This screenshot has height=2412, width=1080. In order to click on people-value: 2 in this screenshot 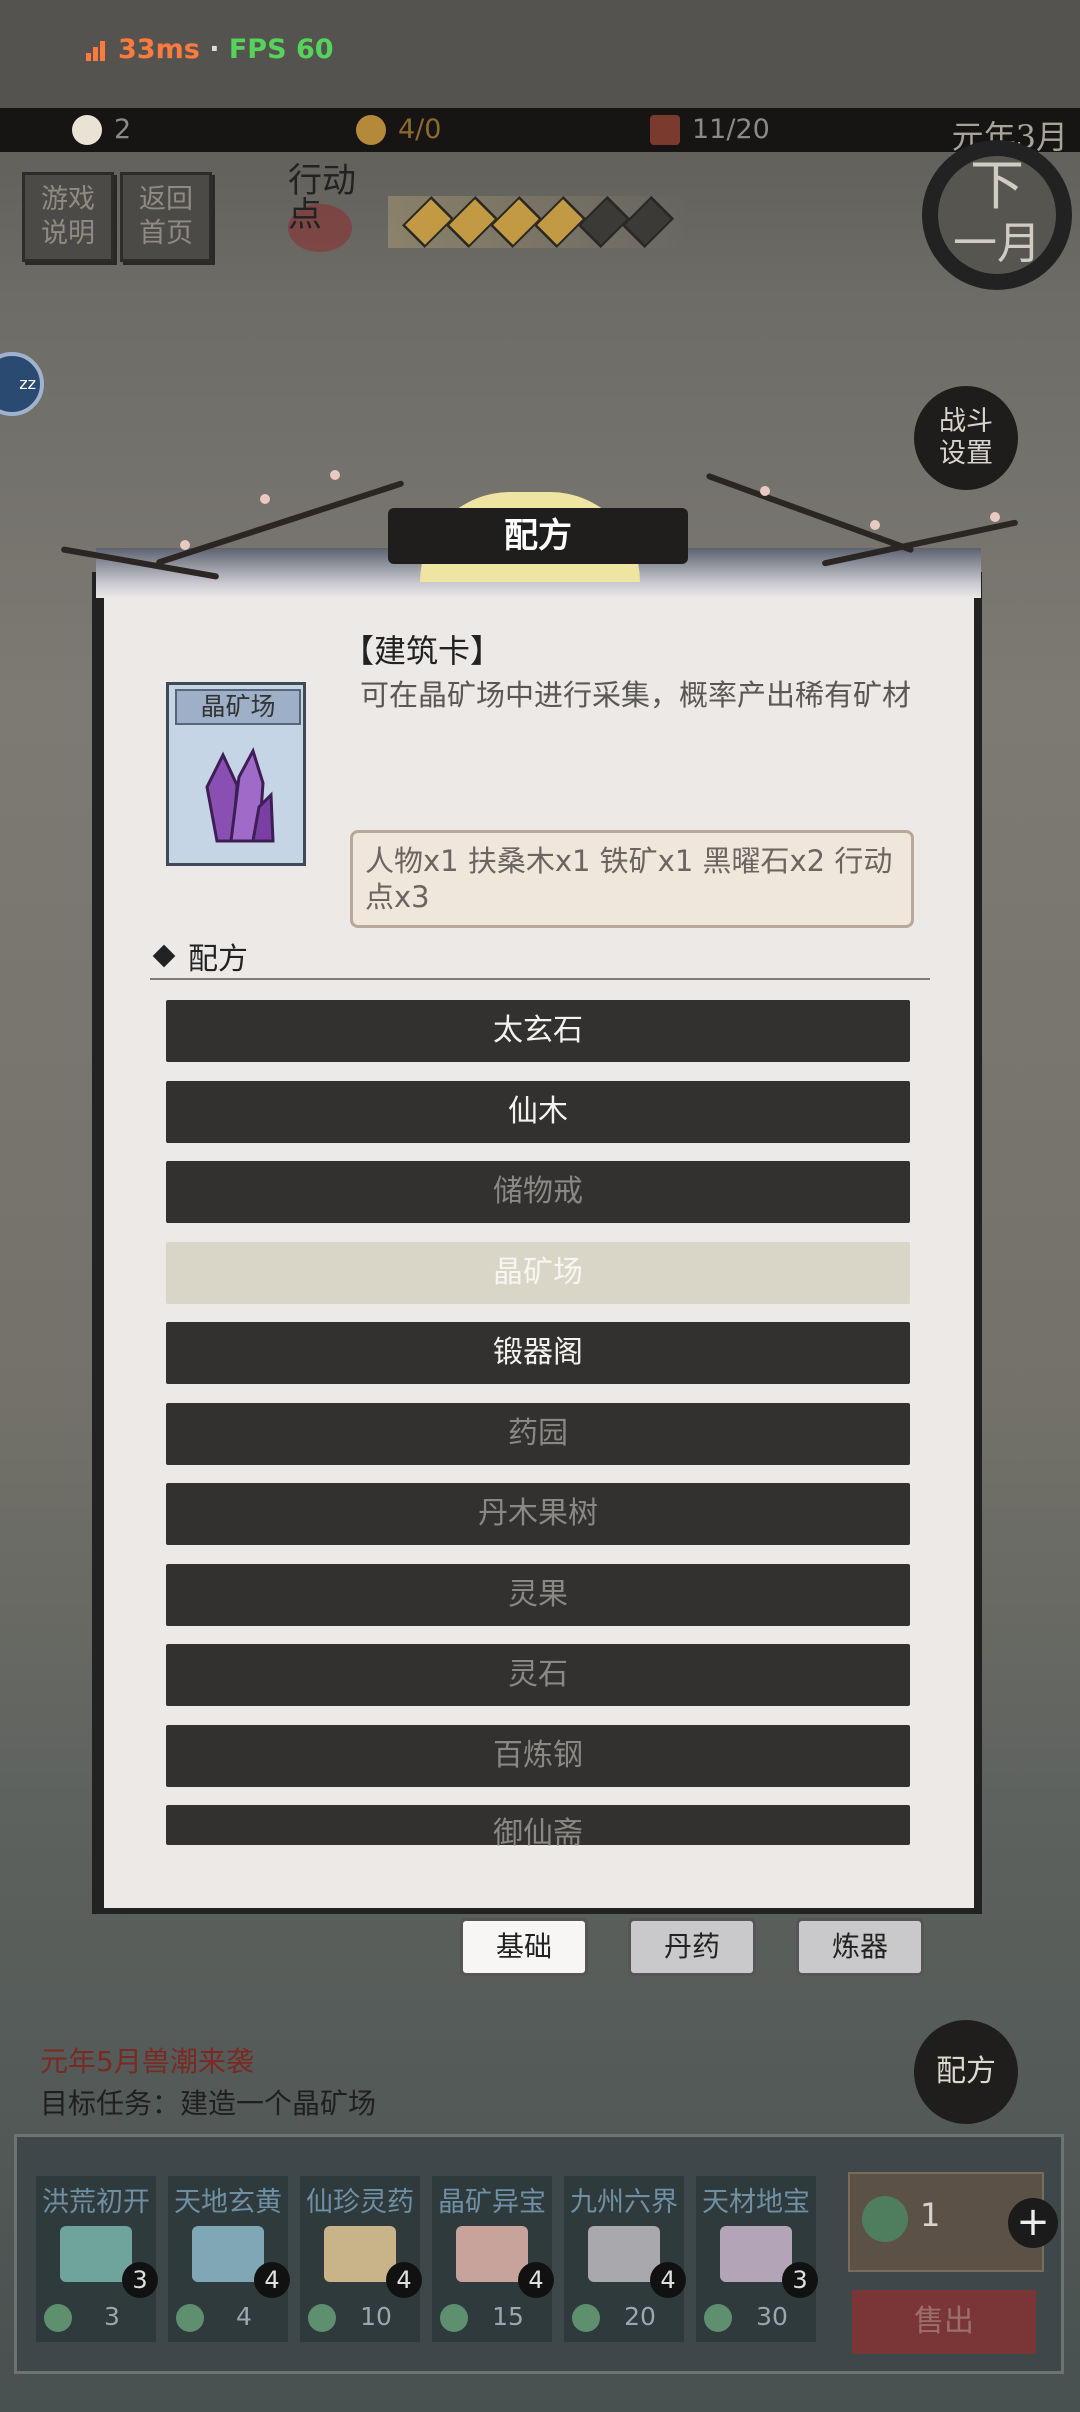, I will do `click(123, 129)`.